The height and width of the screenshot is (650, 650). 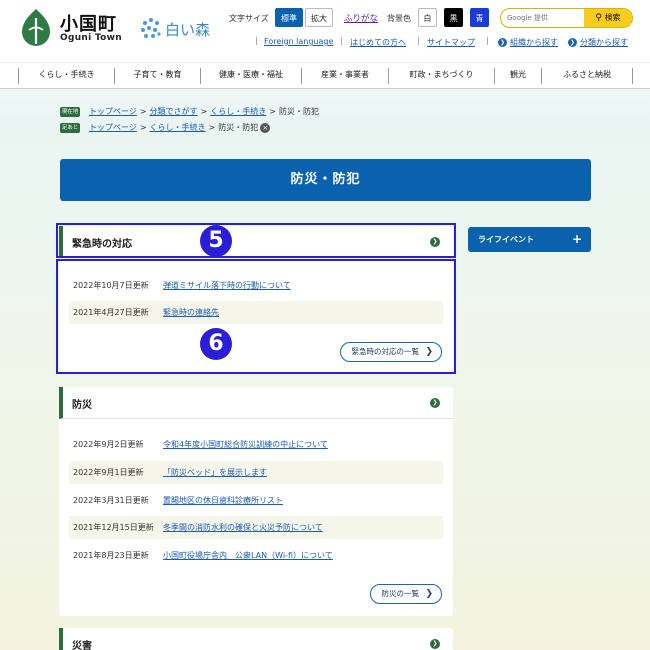 What do you see at coordinates (599, 18) in the screenshot?
I see `search-icon: ⚲` at bounding box center [599, 18].